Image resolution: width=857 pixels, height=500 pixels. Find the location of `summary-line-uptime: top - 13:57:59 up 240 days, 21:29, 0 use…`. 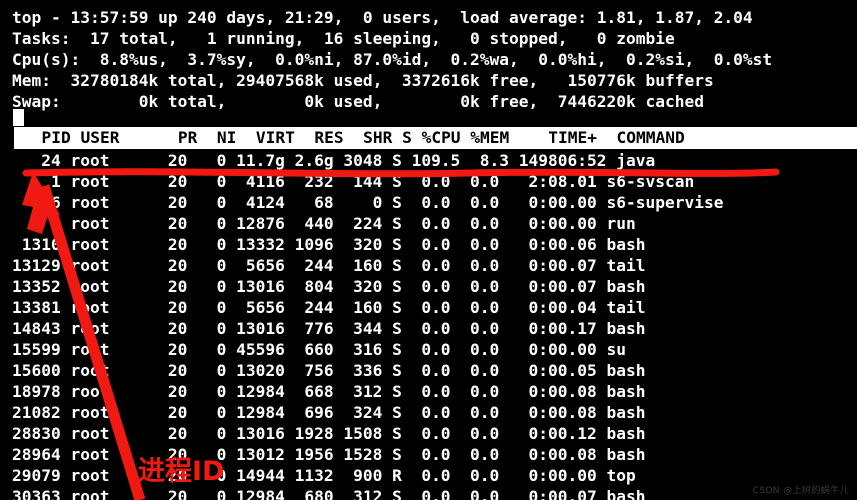

summary-line-uptime: top - 13:57:59 up 240 days, 21:29, 0 use… is located at coordinates (382, 17).